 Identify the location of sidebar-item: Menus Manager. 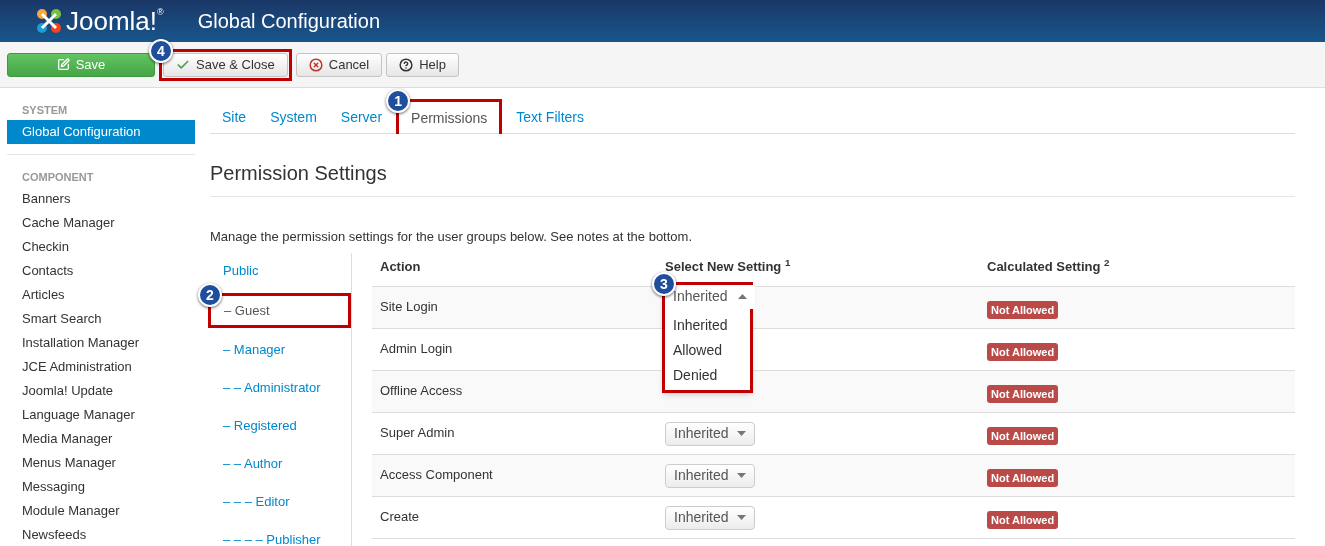
(101, 463).